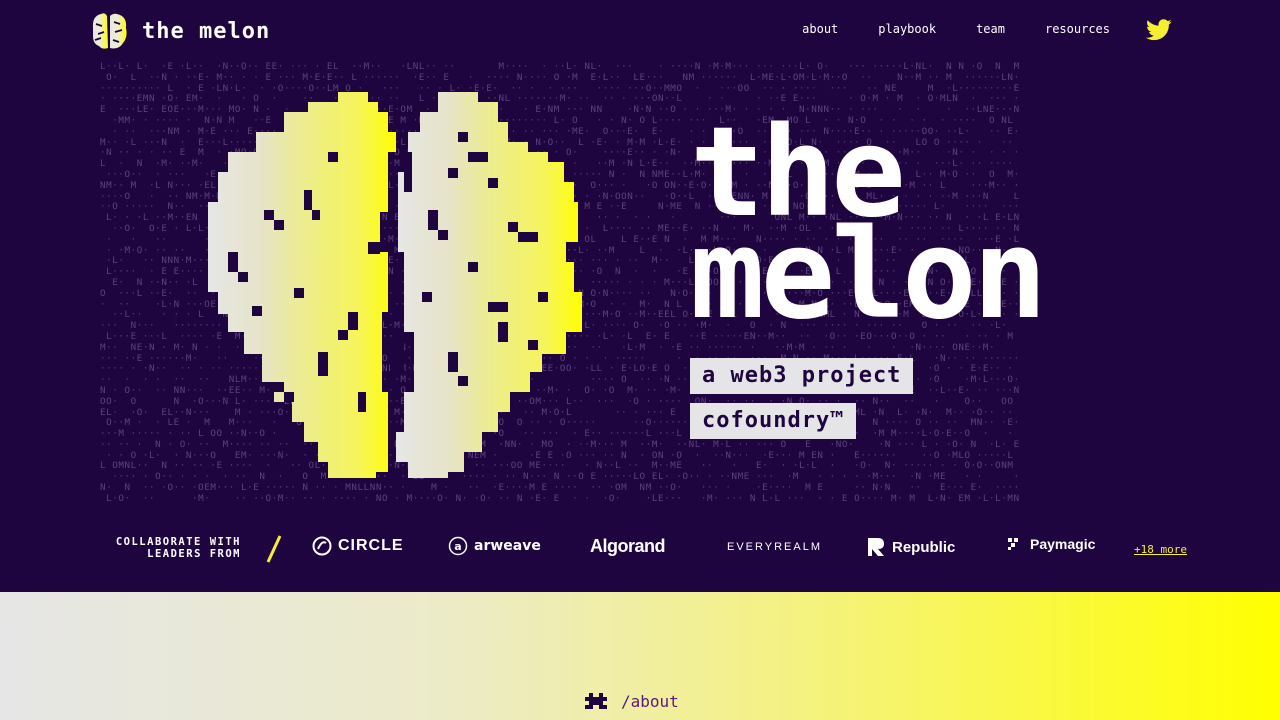 The height and width of the screenshot is (720, 1280). I want to click on circle-logo-icon, so click(322, 546).